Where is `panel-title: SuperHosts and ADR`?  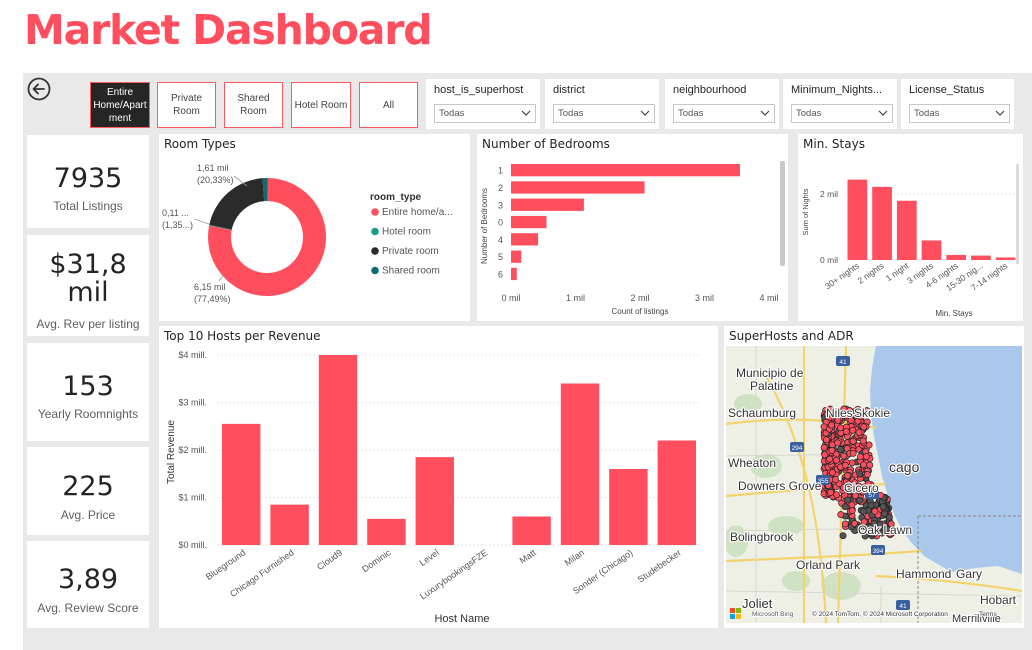
panel-title: SuperHosts and ADR is located at coordinates (791, 336).